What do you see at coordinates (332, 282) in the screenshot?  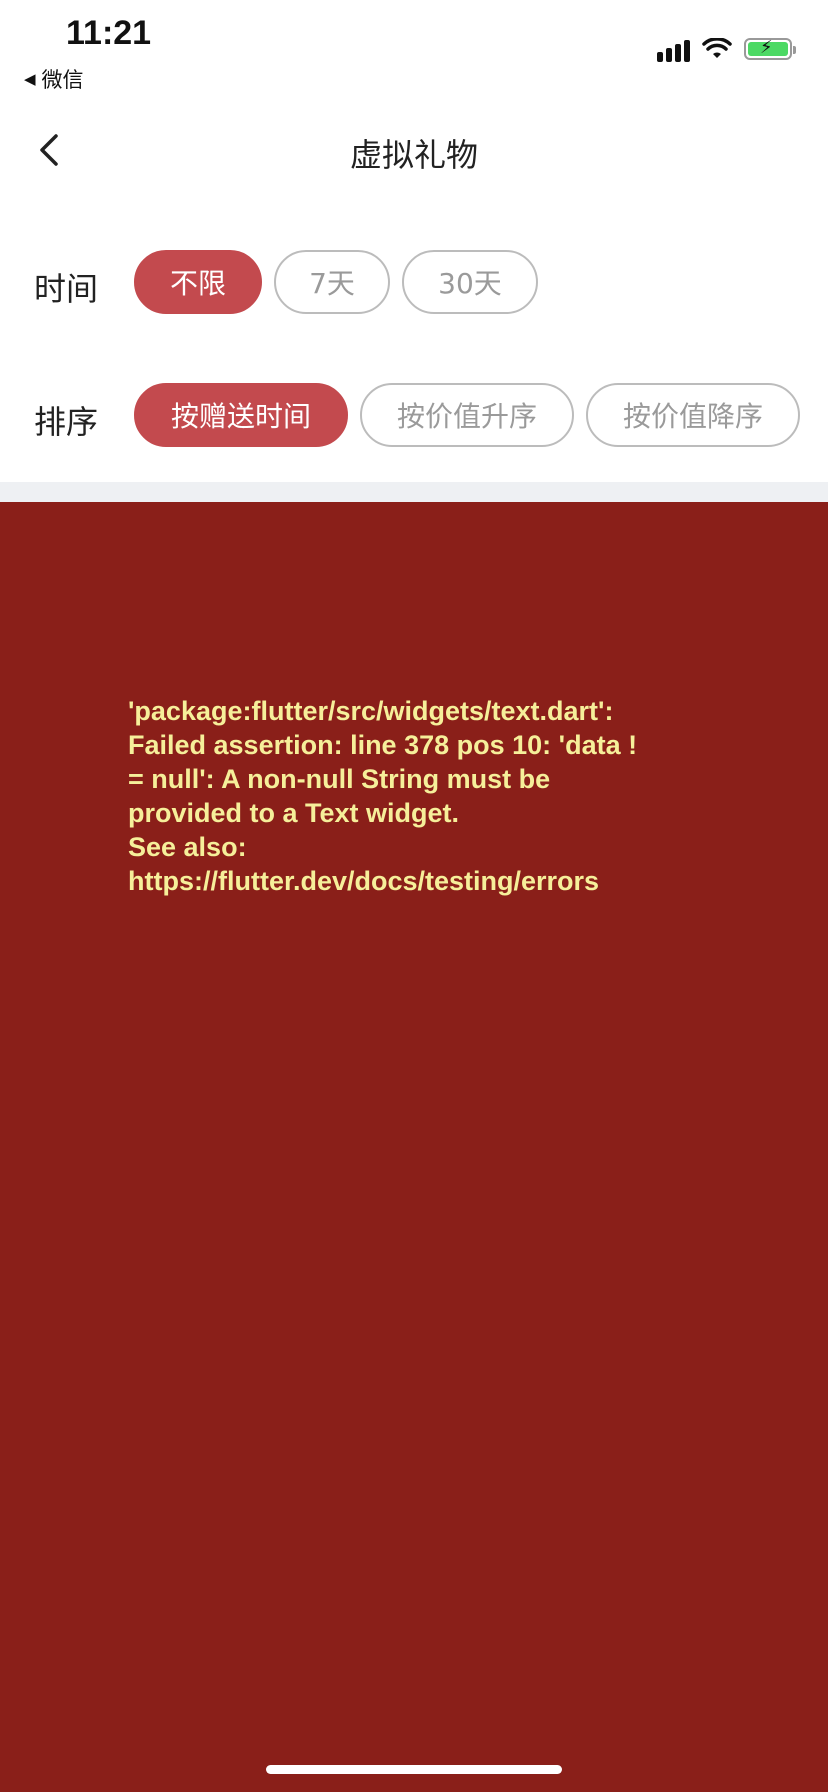 I see `time-option-7-days: 7天` at bounding box center [332, 282].